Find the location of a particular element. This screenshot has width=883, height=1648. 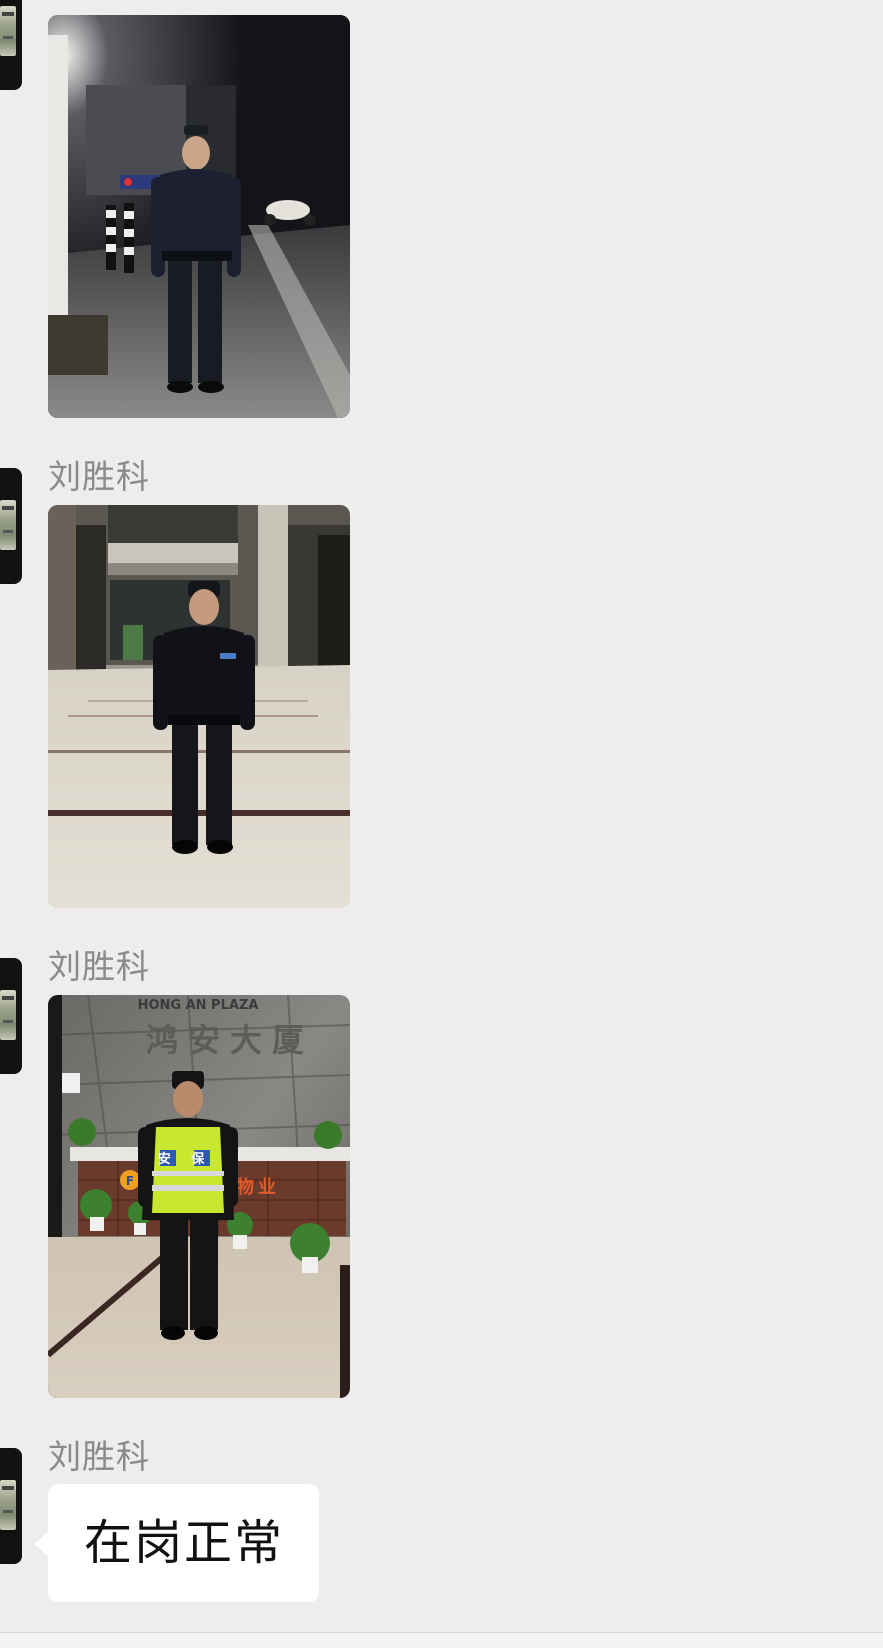

sign-latin-text: HONG AN PLAZA is located at coordinates (198, 1005).